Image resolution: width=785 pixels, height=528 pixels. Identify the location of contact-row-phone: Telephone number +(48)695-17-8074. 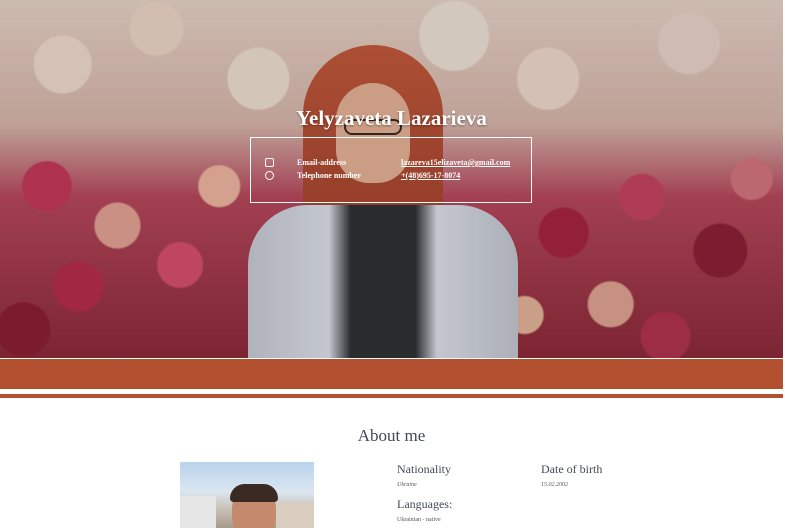
(394, 177).